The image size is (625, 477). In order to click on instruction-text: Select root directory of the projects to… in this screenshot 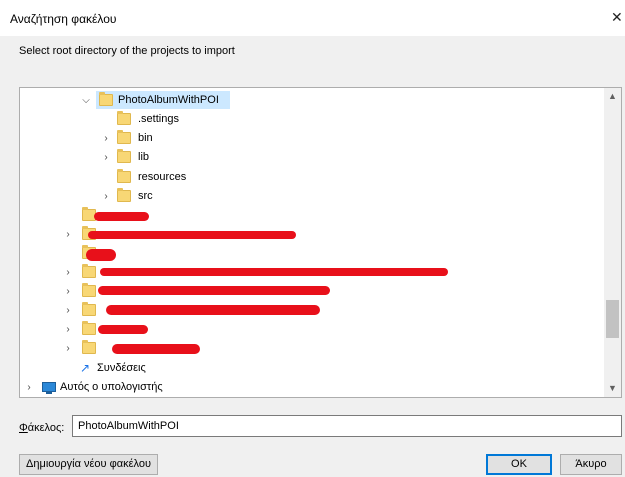, I will do `click(127, 51)`.